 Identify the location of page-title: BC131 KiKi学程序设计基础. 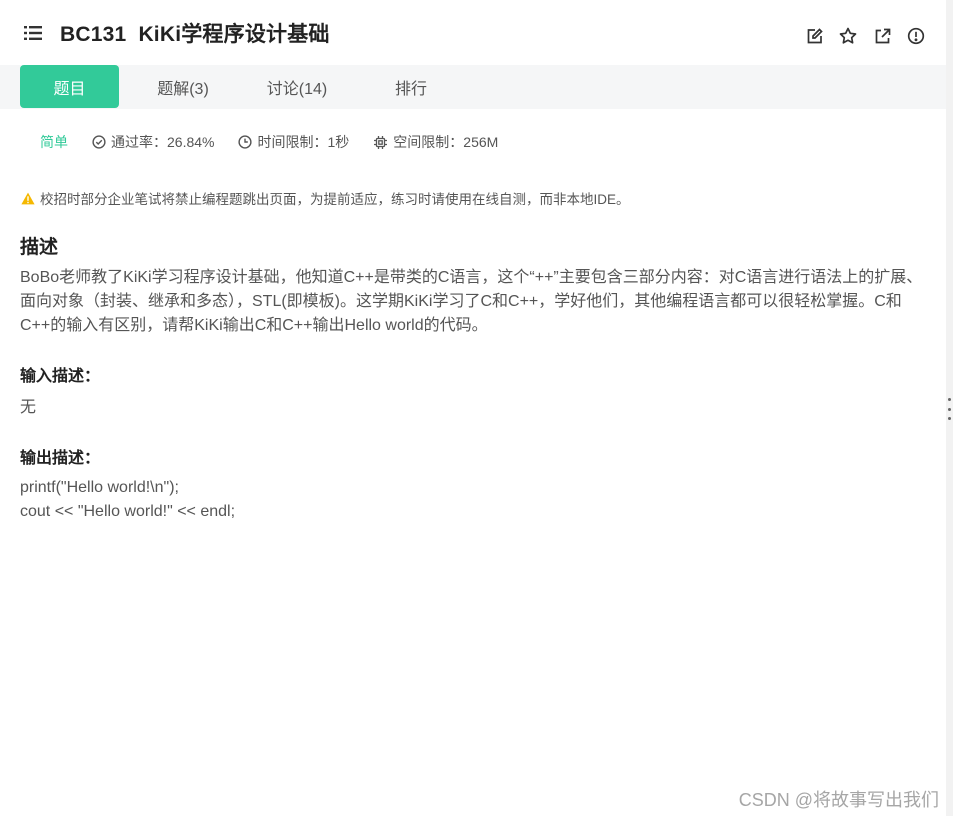
(195, 34).